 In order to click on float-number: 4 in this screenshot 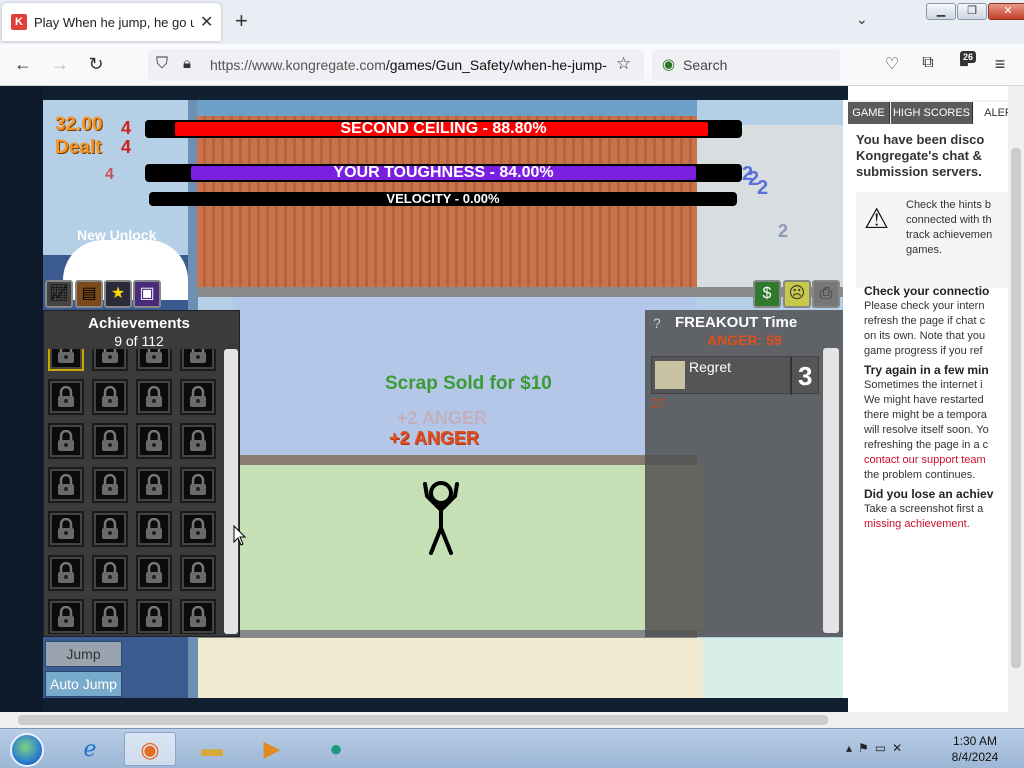, I will do `click(126, 128)`.